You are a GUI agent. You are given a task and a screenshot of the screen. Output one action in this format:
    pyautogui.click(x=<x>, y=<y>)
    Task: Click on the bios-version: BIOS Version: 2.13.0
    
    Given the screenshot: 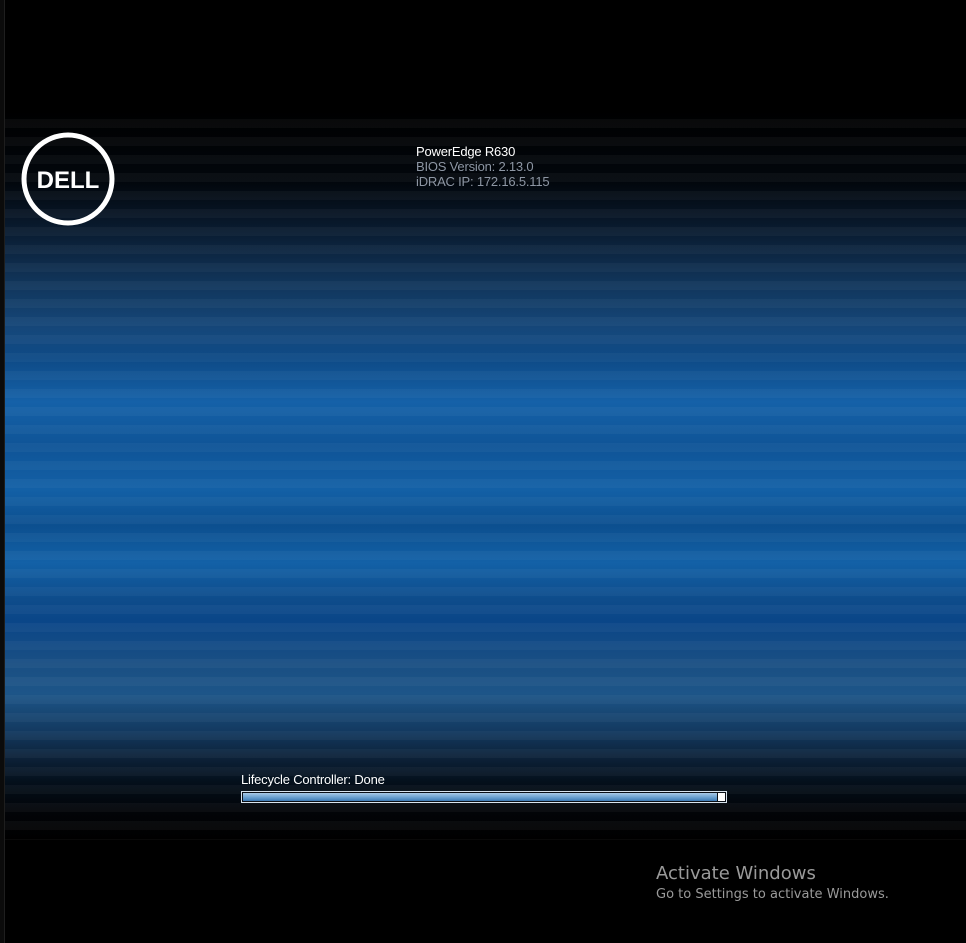 What is the action you would take?
    pyautogui.click(x=475, y=166)
    